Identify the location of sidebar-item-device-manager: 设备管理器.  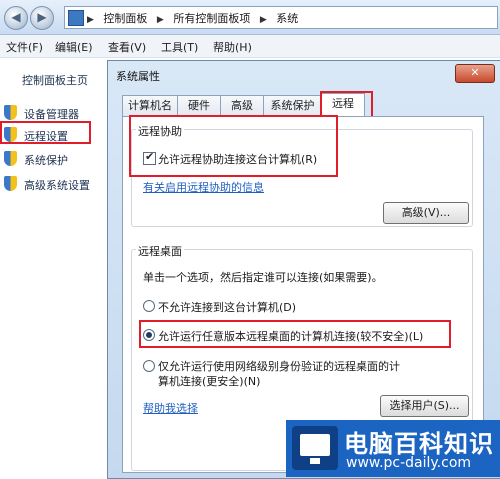
(59, 113).